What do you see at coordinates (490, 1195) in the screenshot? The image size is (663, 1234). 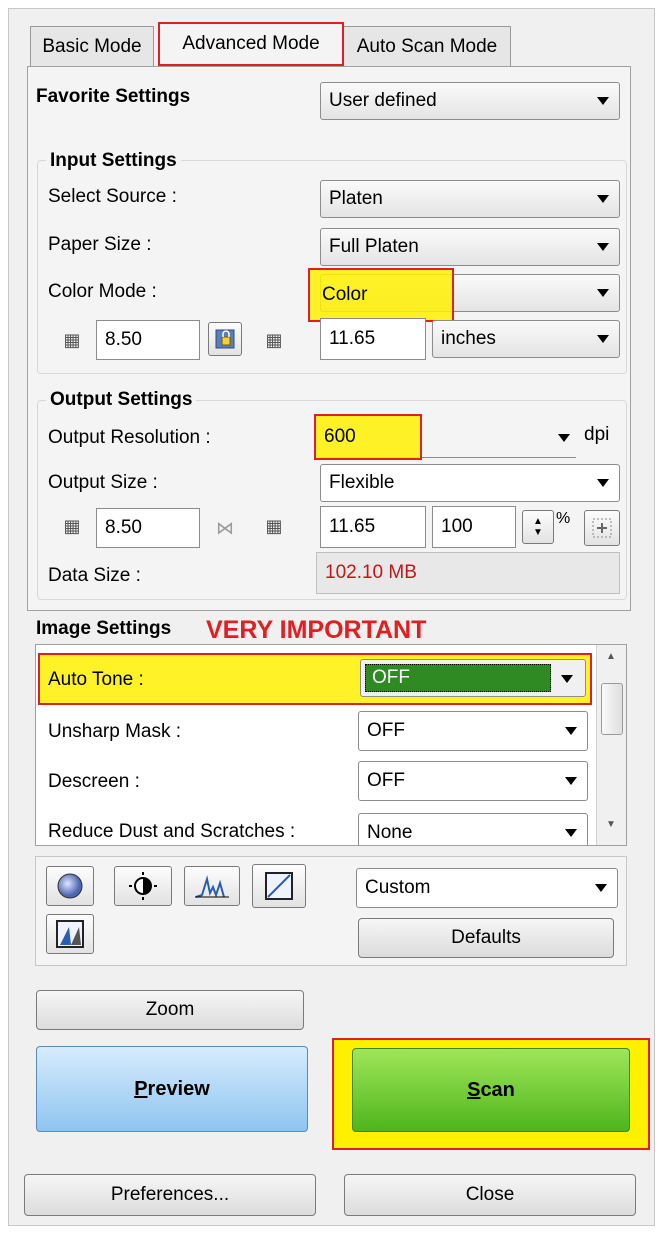 I see `close-button: Close` at bounding box center [490, 1195].